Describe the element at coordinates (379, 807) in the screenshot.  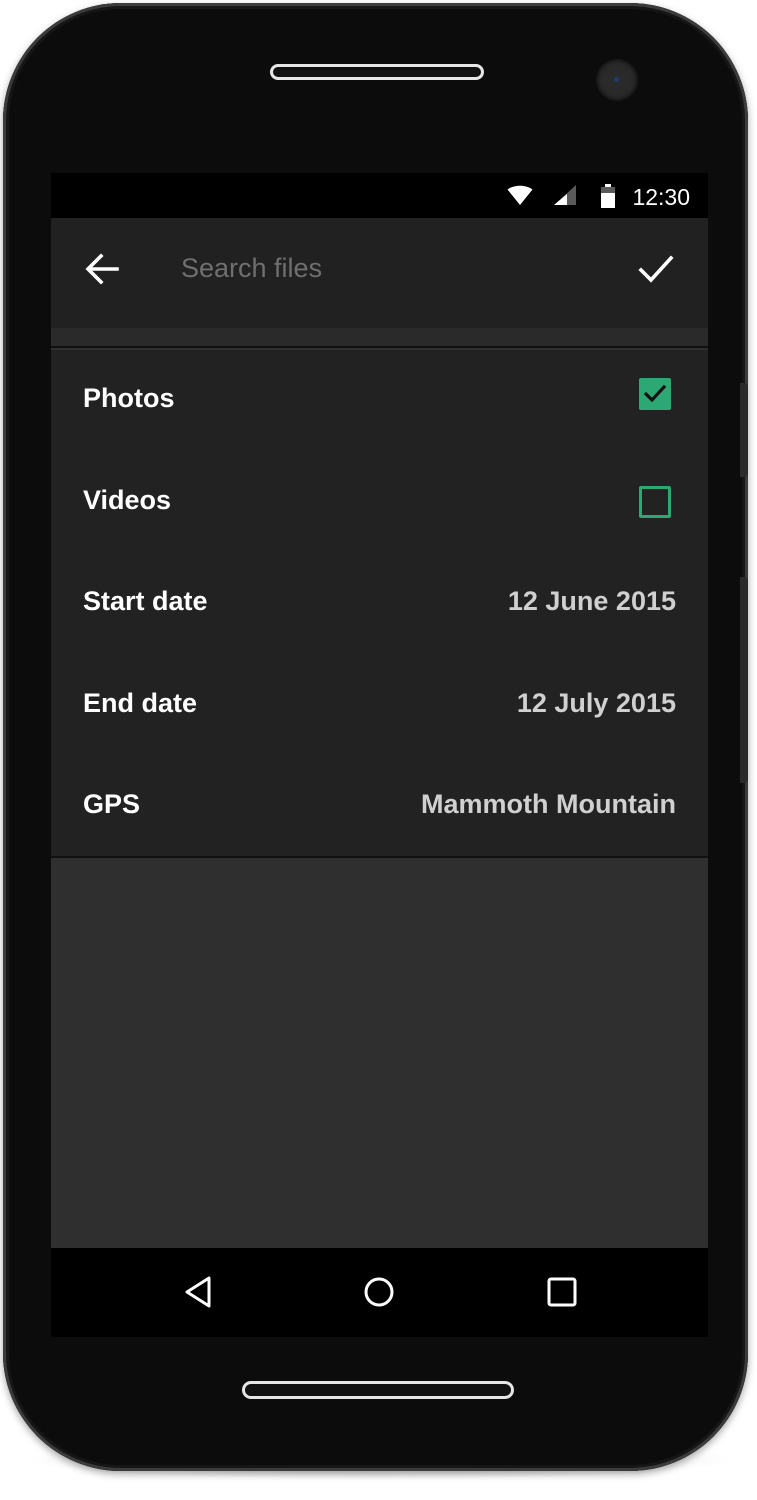
I see `list-item-gps: GPS Mammoth Mountain` at that location.